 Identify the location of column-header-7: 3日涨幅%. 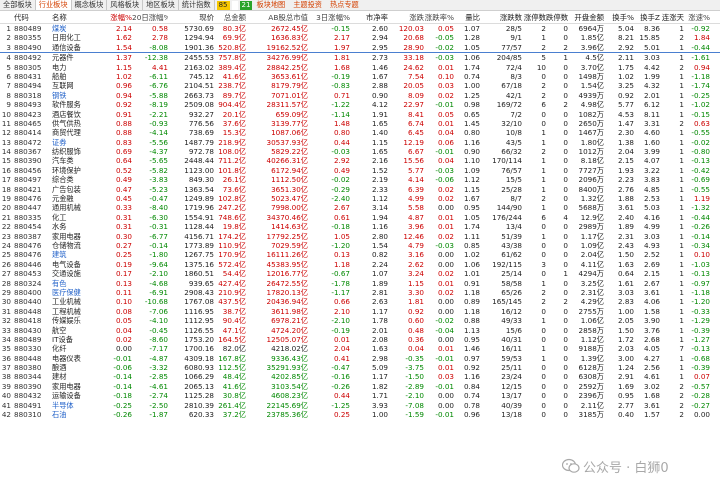
(329, 17).